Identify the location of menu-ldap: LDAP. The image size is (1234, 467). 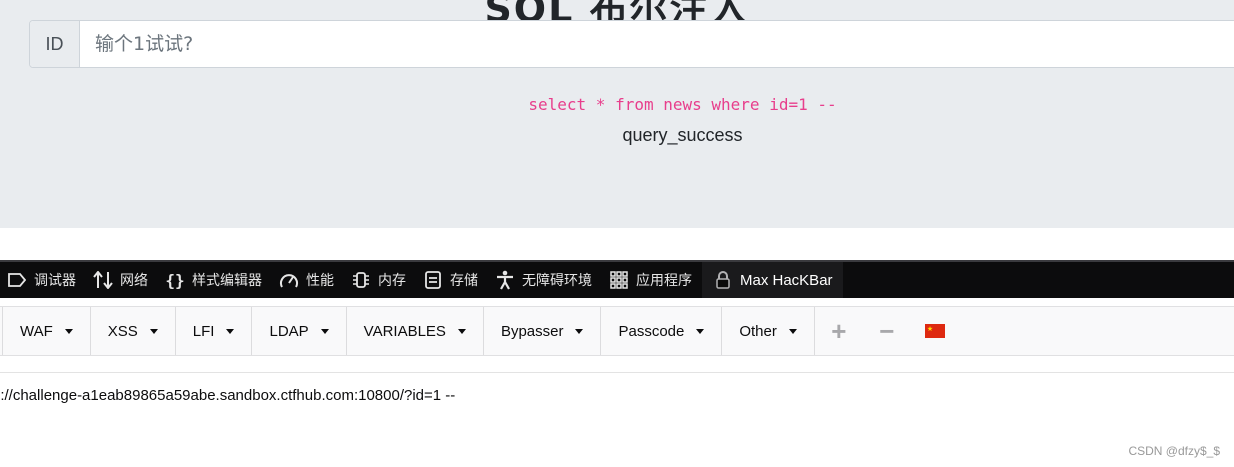
(299, 331).